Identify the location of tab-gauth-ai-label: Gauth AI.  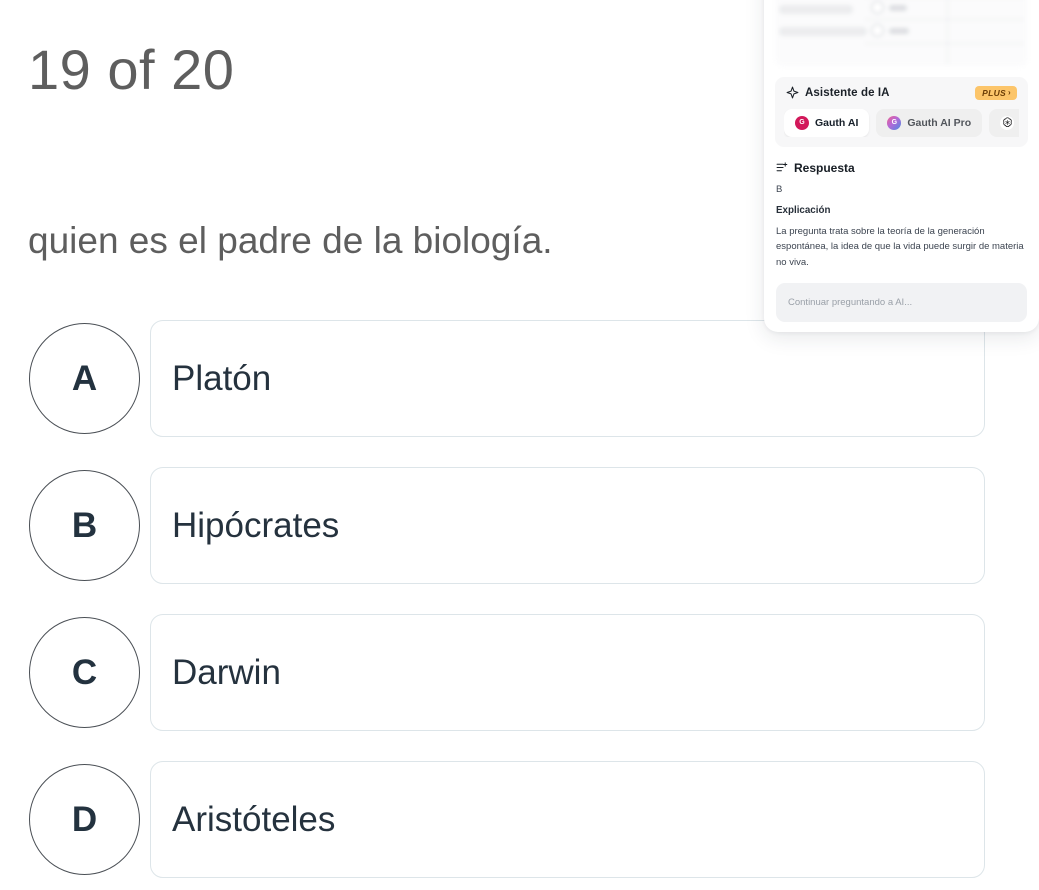
(837, 122).